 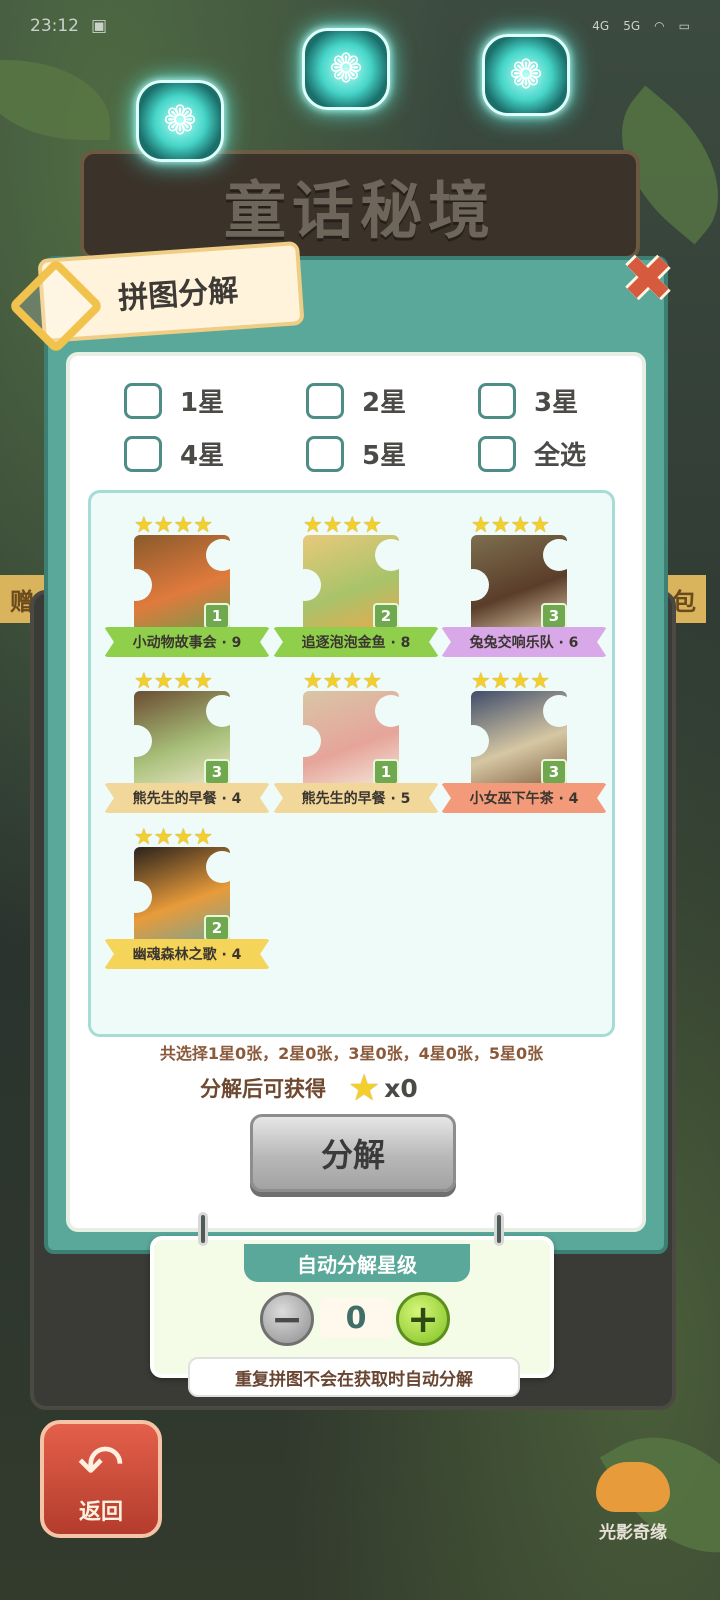 I want to click on close-icon: ✖, so click(x=648, y=278).